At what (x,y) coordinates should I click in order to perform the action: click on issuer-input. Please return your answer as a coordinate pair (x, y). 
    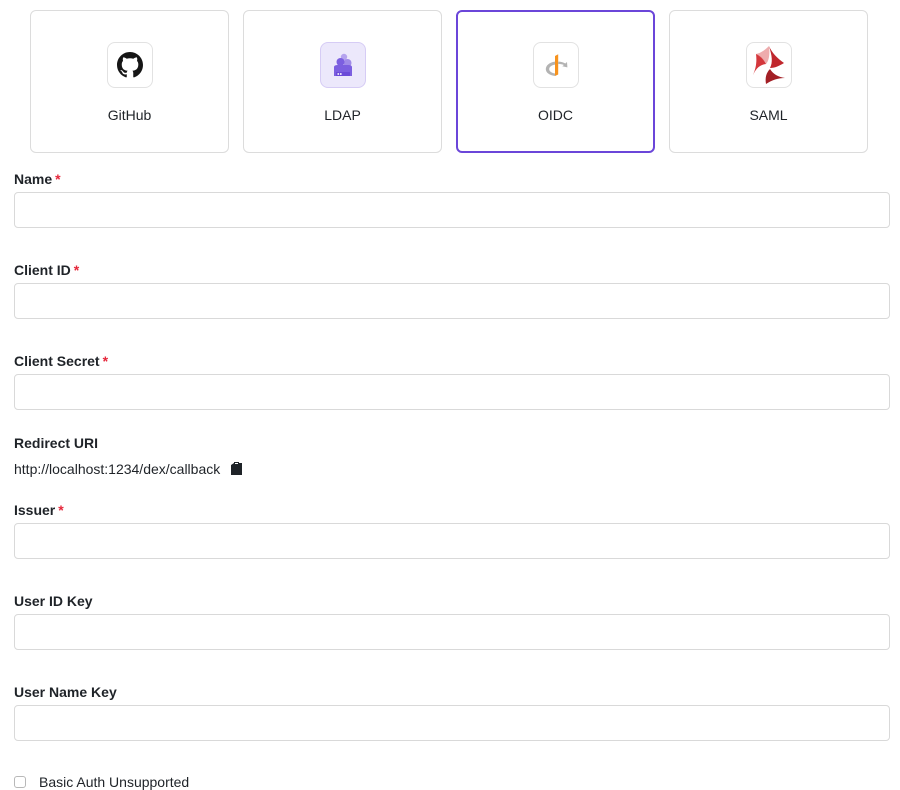
    Looking at the image, I should click on (452, 541).